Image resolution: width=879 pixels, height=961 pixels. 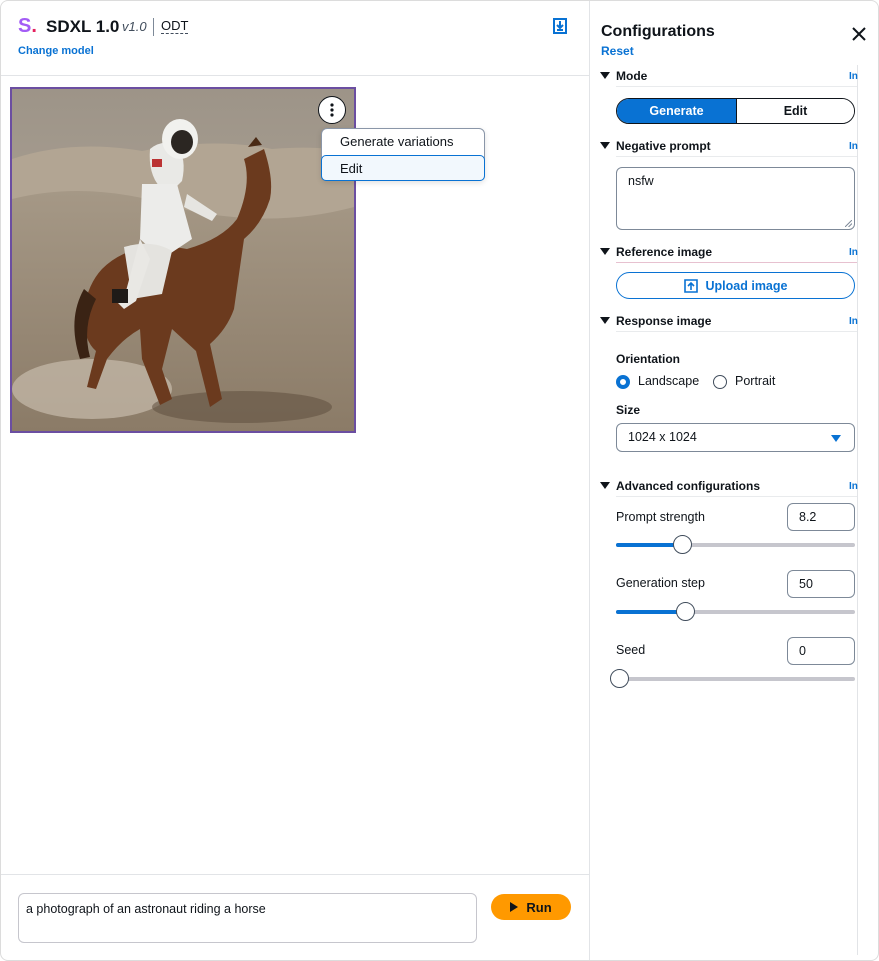 I want to click on more-vertical-icon, so click(x=332, y=110).